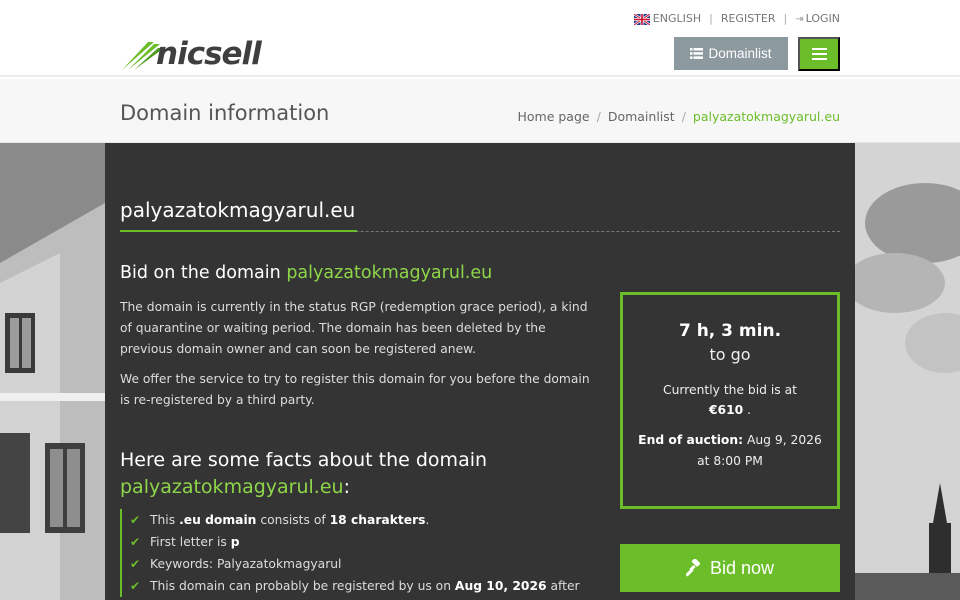 The height and width of the screenshot is (600, 960). Describe the element at coordinates (726, 410) in the screenshot. I see `current-bid-value: €610` at that location.